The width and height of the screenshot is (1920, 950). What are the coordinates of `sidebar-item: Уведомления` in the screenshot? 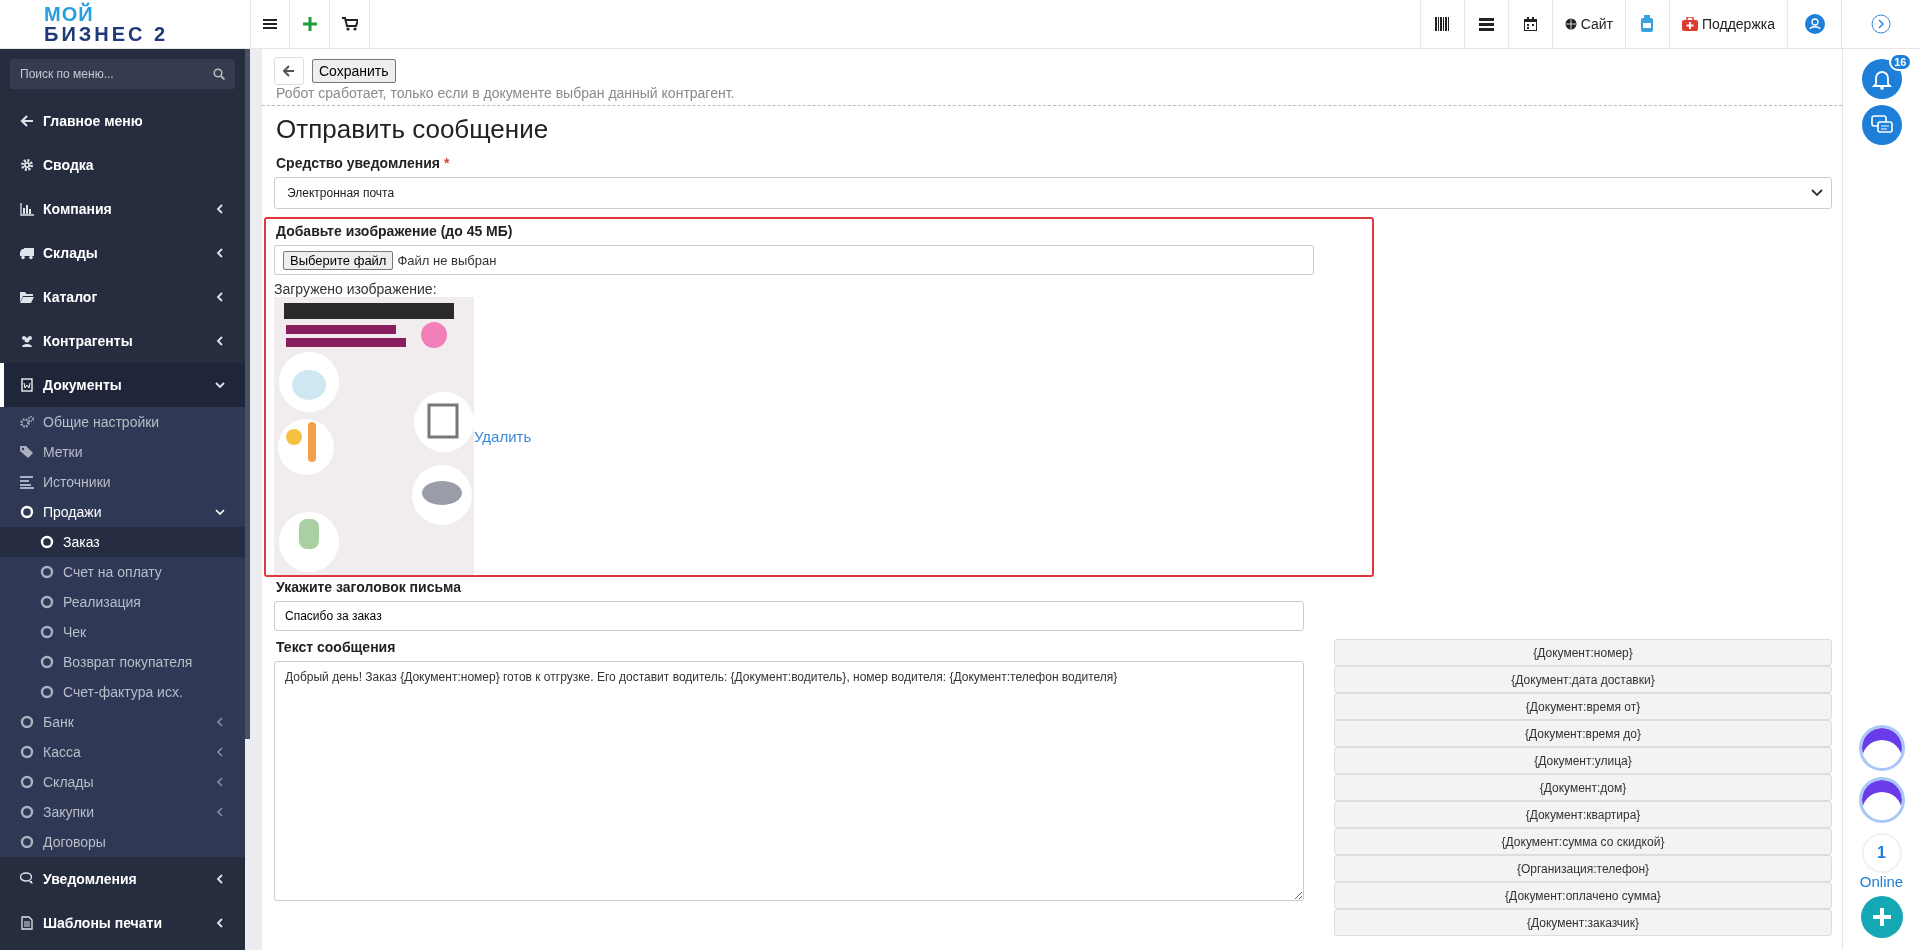 It's located at (122, 879).